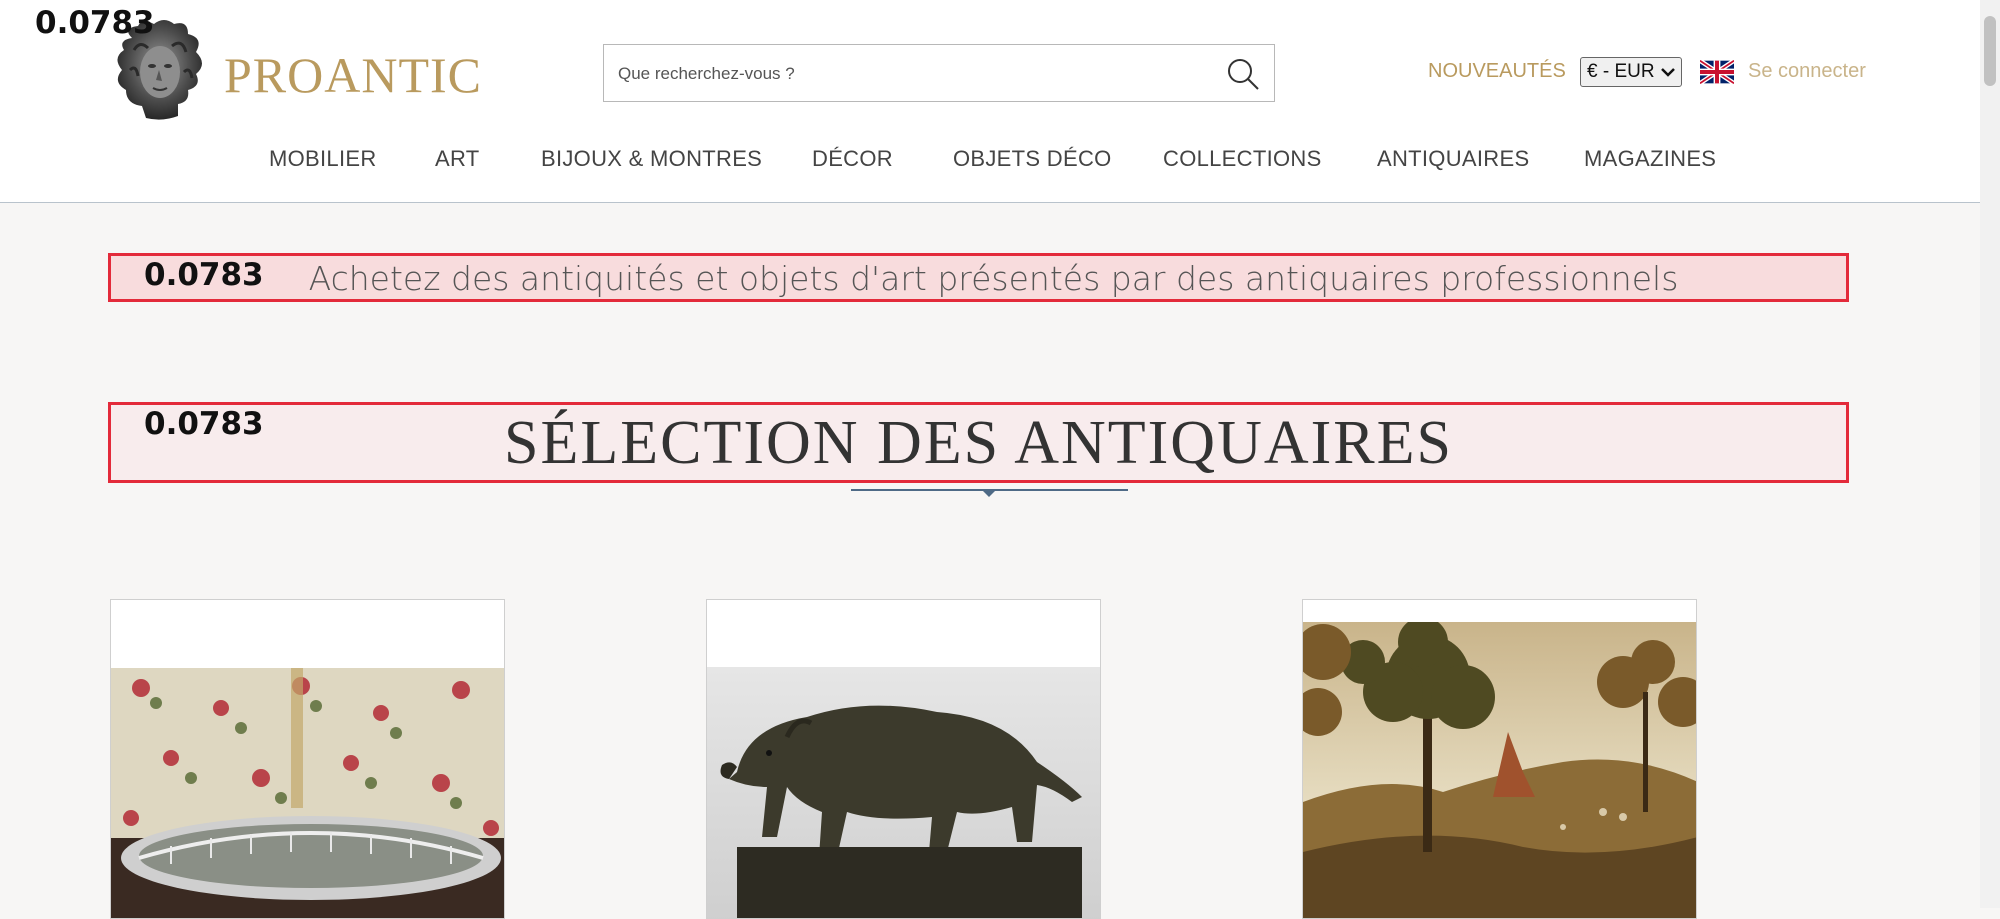 The width and height of the screenshot is (2000, 919). Describe the element at coordinates (457, 159) in the screenshot. I see `nav-item-art: ART` at that location.